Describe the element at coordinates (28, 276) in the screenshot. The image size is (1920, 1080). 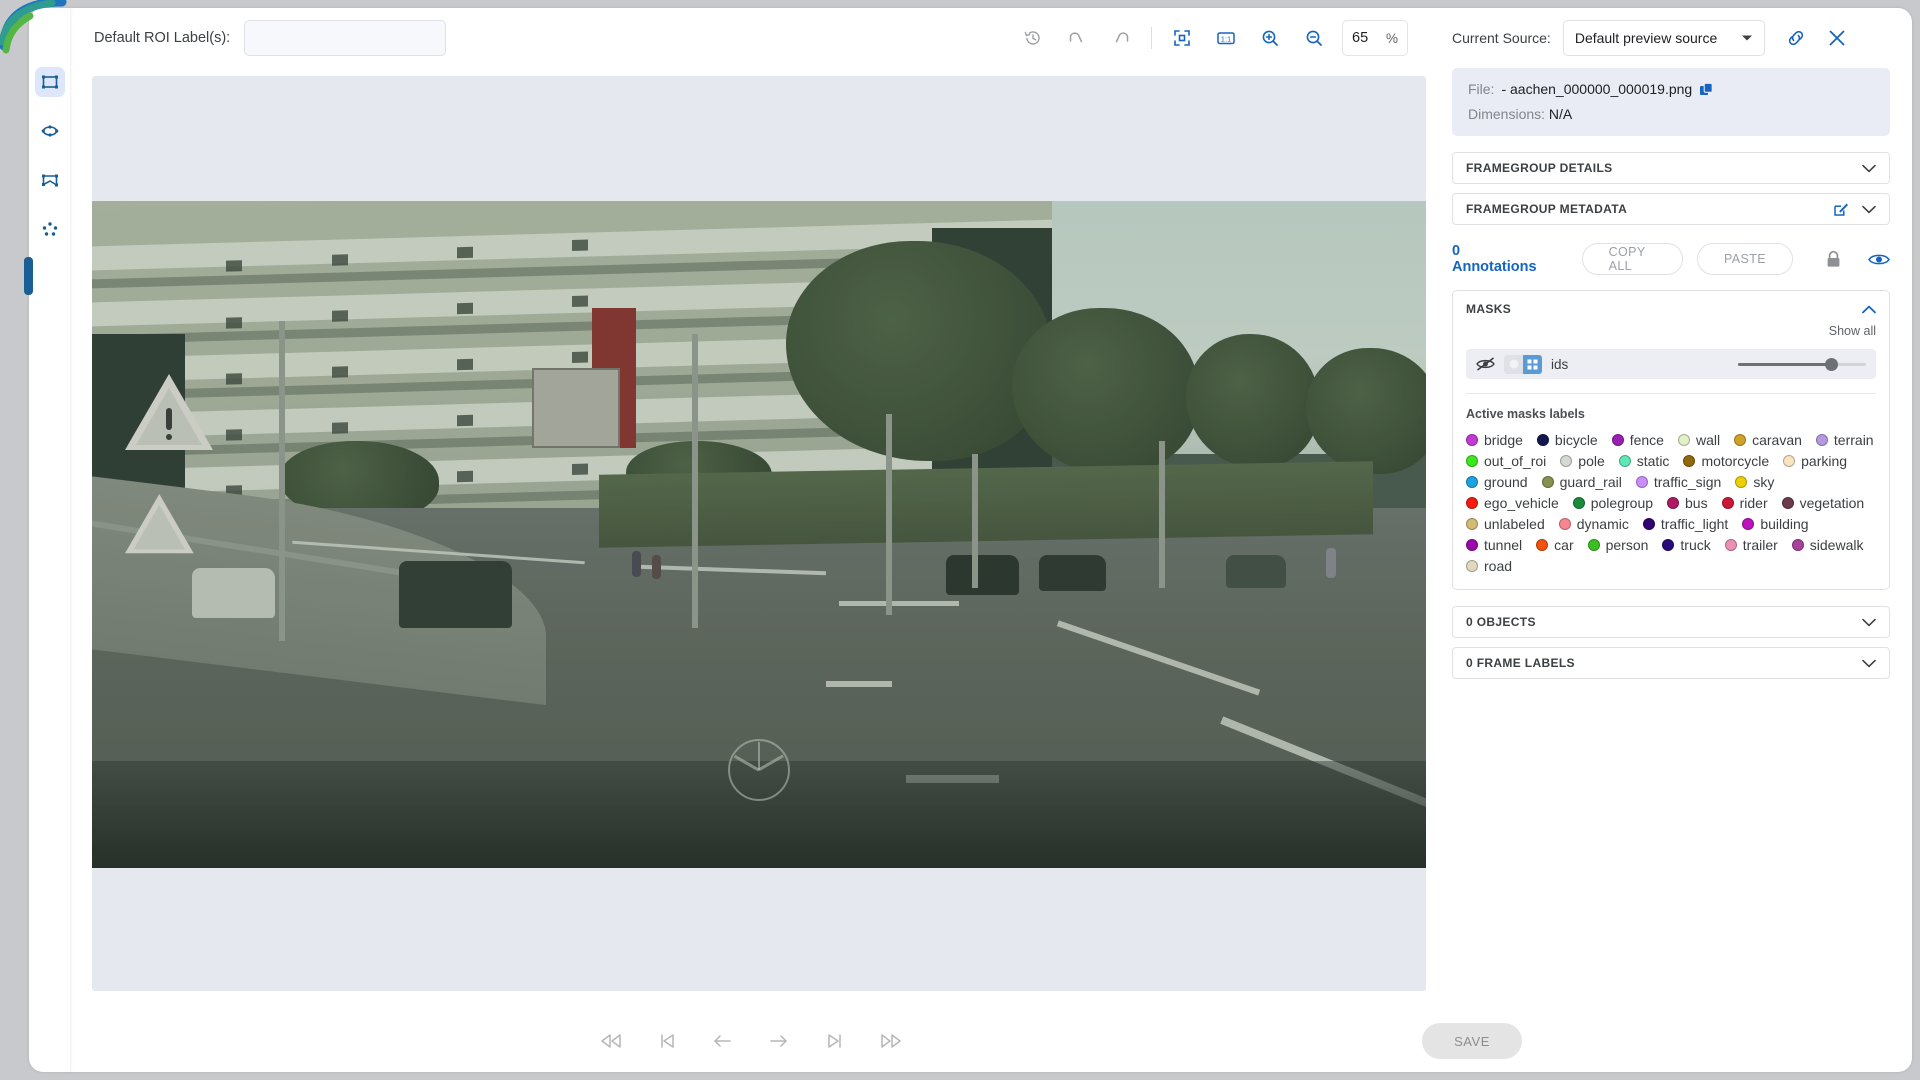
I see `panel-collapse-handle` at that location.